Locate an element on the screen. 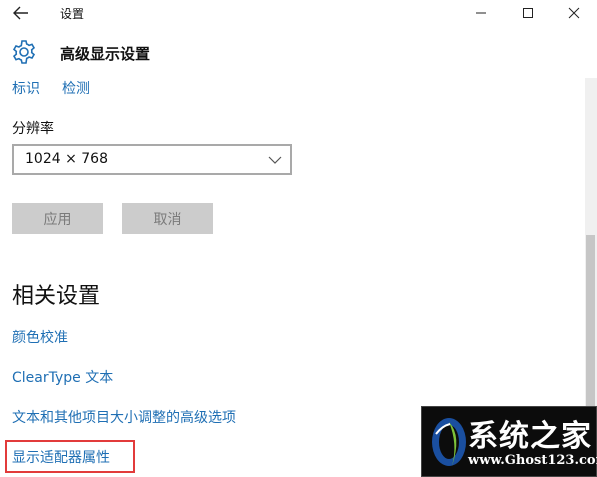  resolution-select: 1024 × 768 is located at coordinates (152, 159).